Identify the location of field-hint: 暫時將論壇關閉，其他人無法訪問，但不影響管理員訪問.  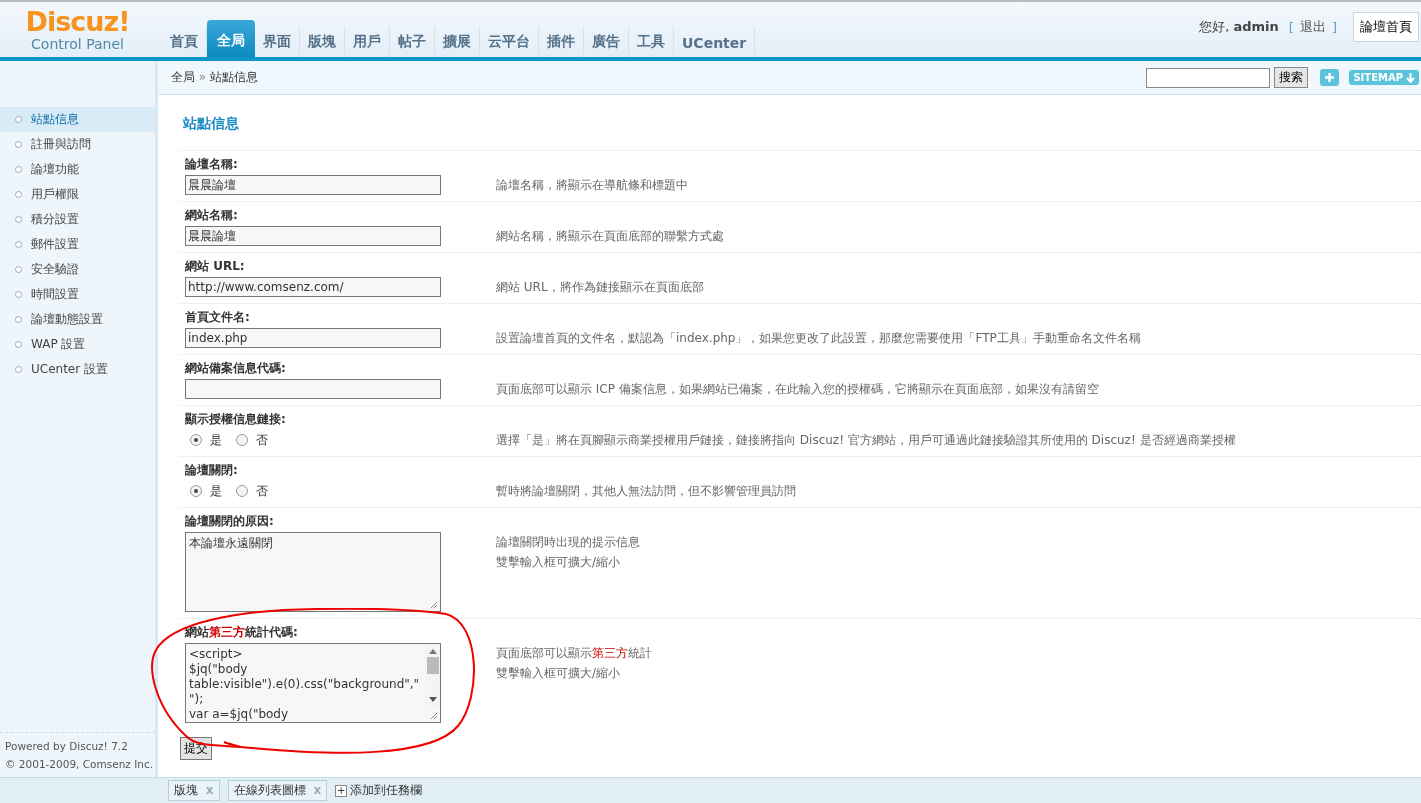
(646, 491).